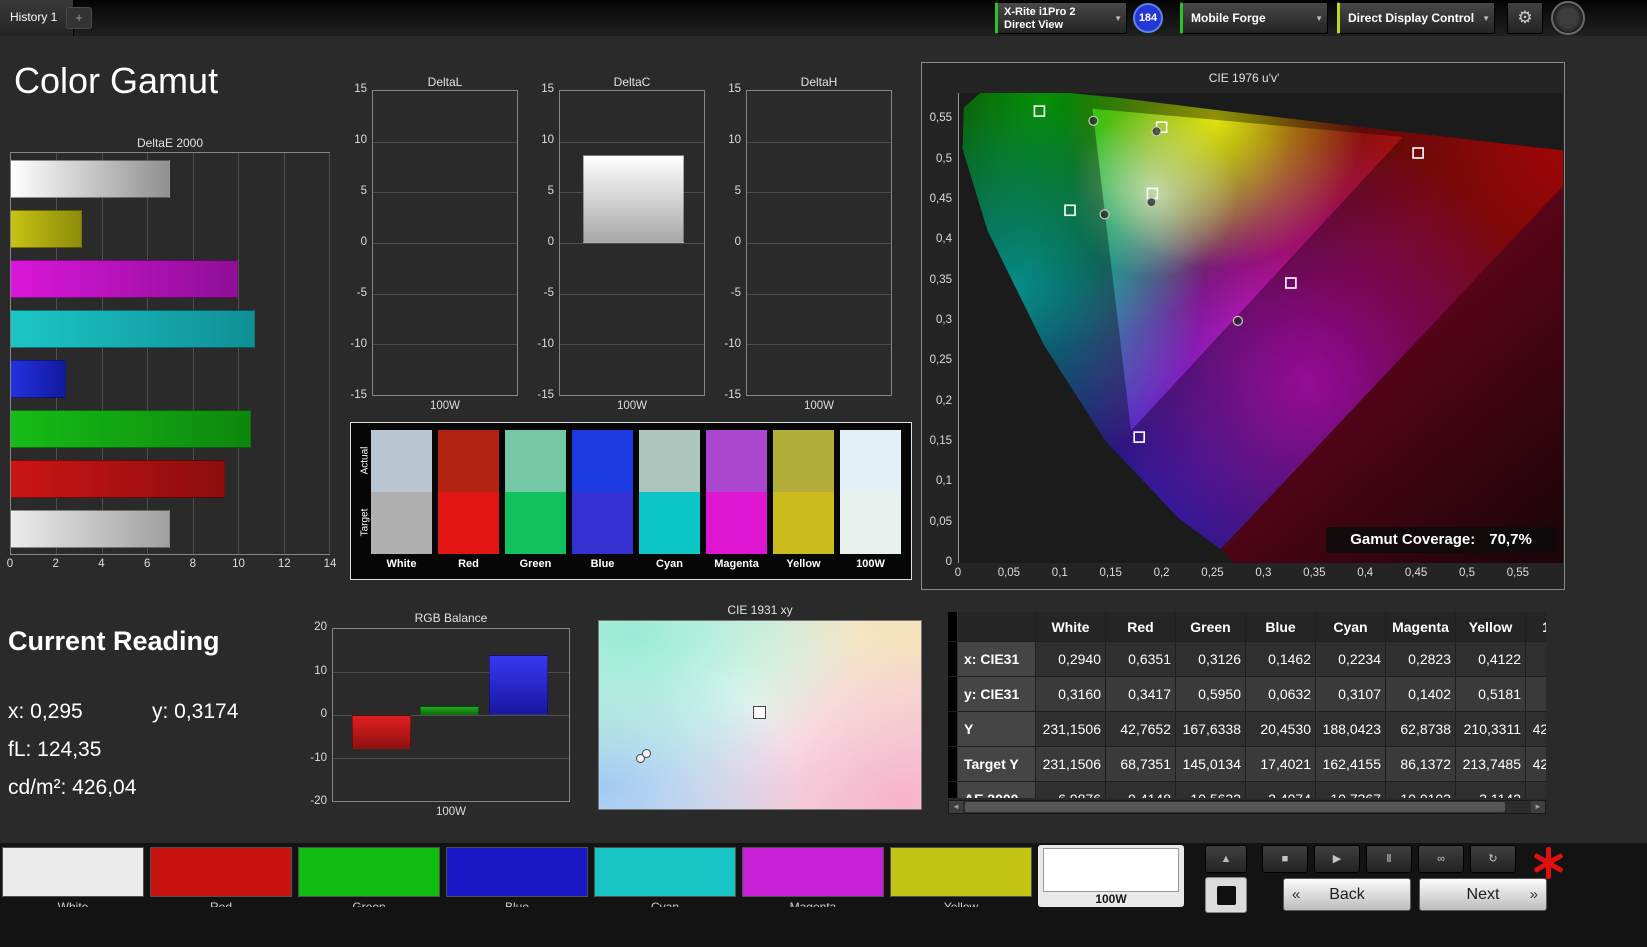 The height and width of the screenshot is (947, 1647). What do you see at coordinates (365, 522) in the screenshot?
I see `target-row-label: Target` at bounding box center [365, 522].